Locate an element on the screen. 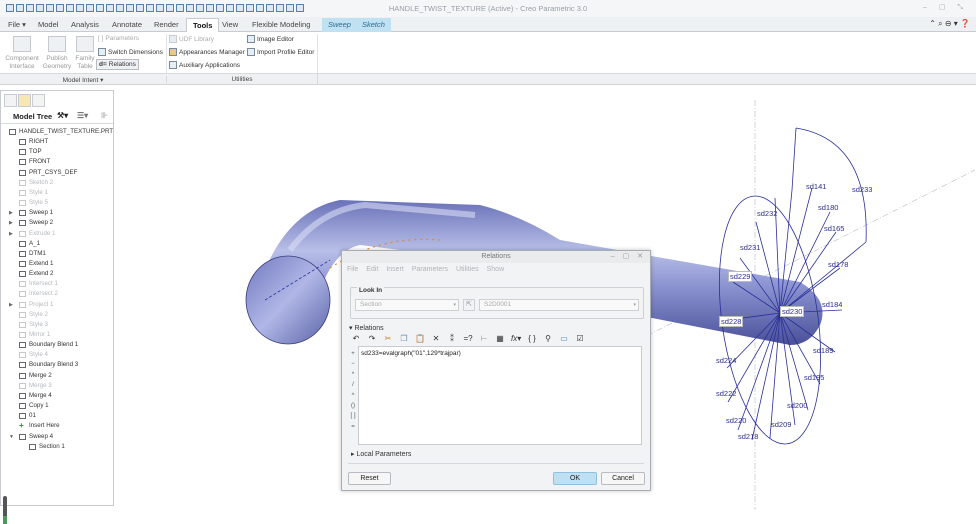 This screenshot has height=524, width=976. help-search-icons: ⌃ ⌕ ⊖ ▾ ❓ is located at coordinates (949, 24).